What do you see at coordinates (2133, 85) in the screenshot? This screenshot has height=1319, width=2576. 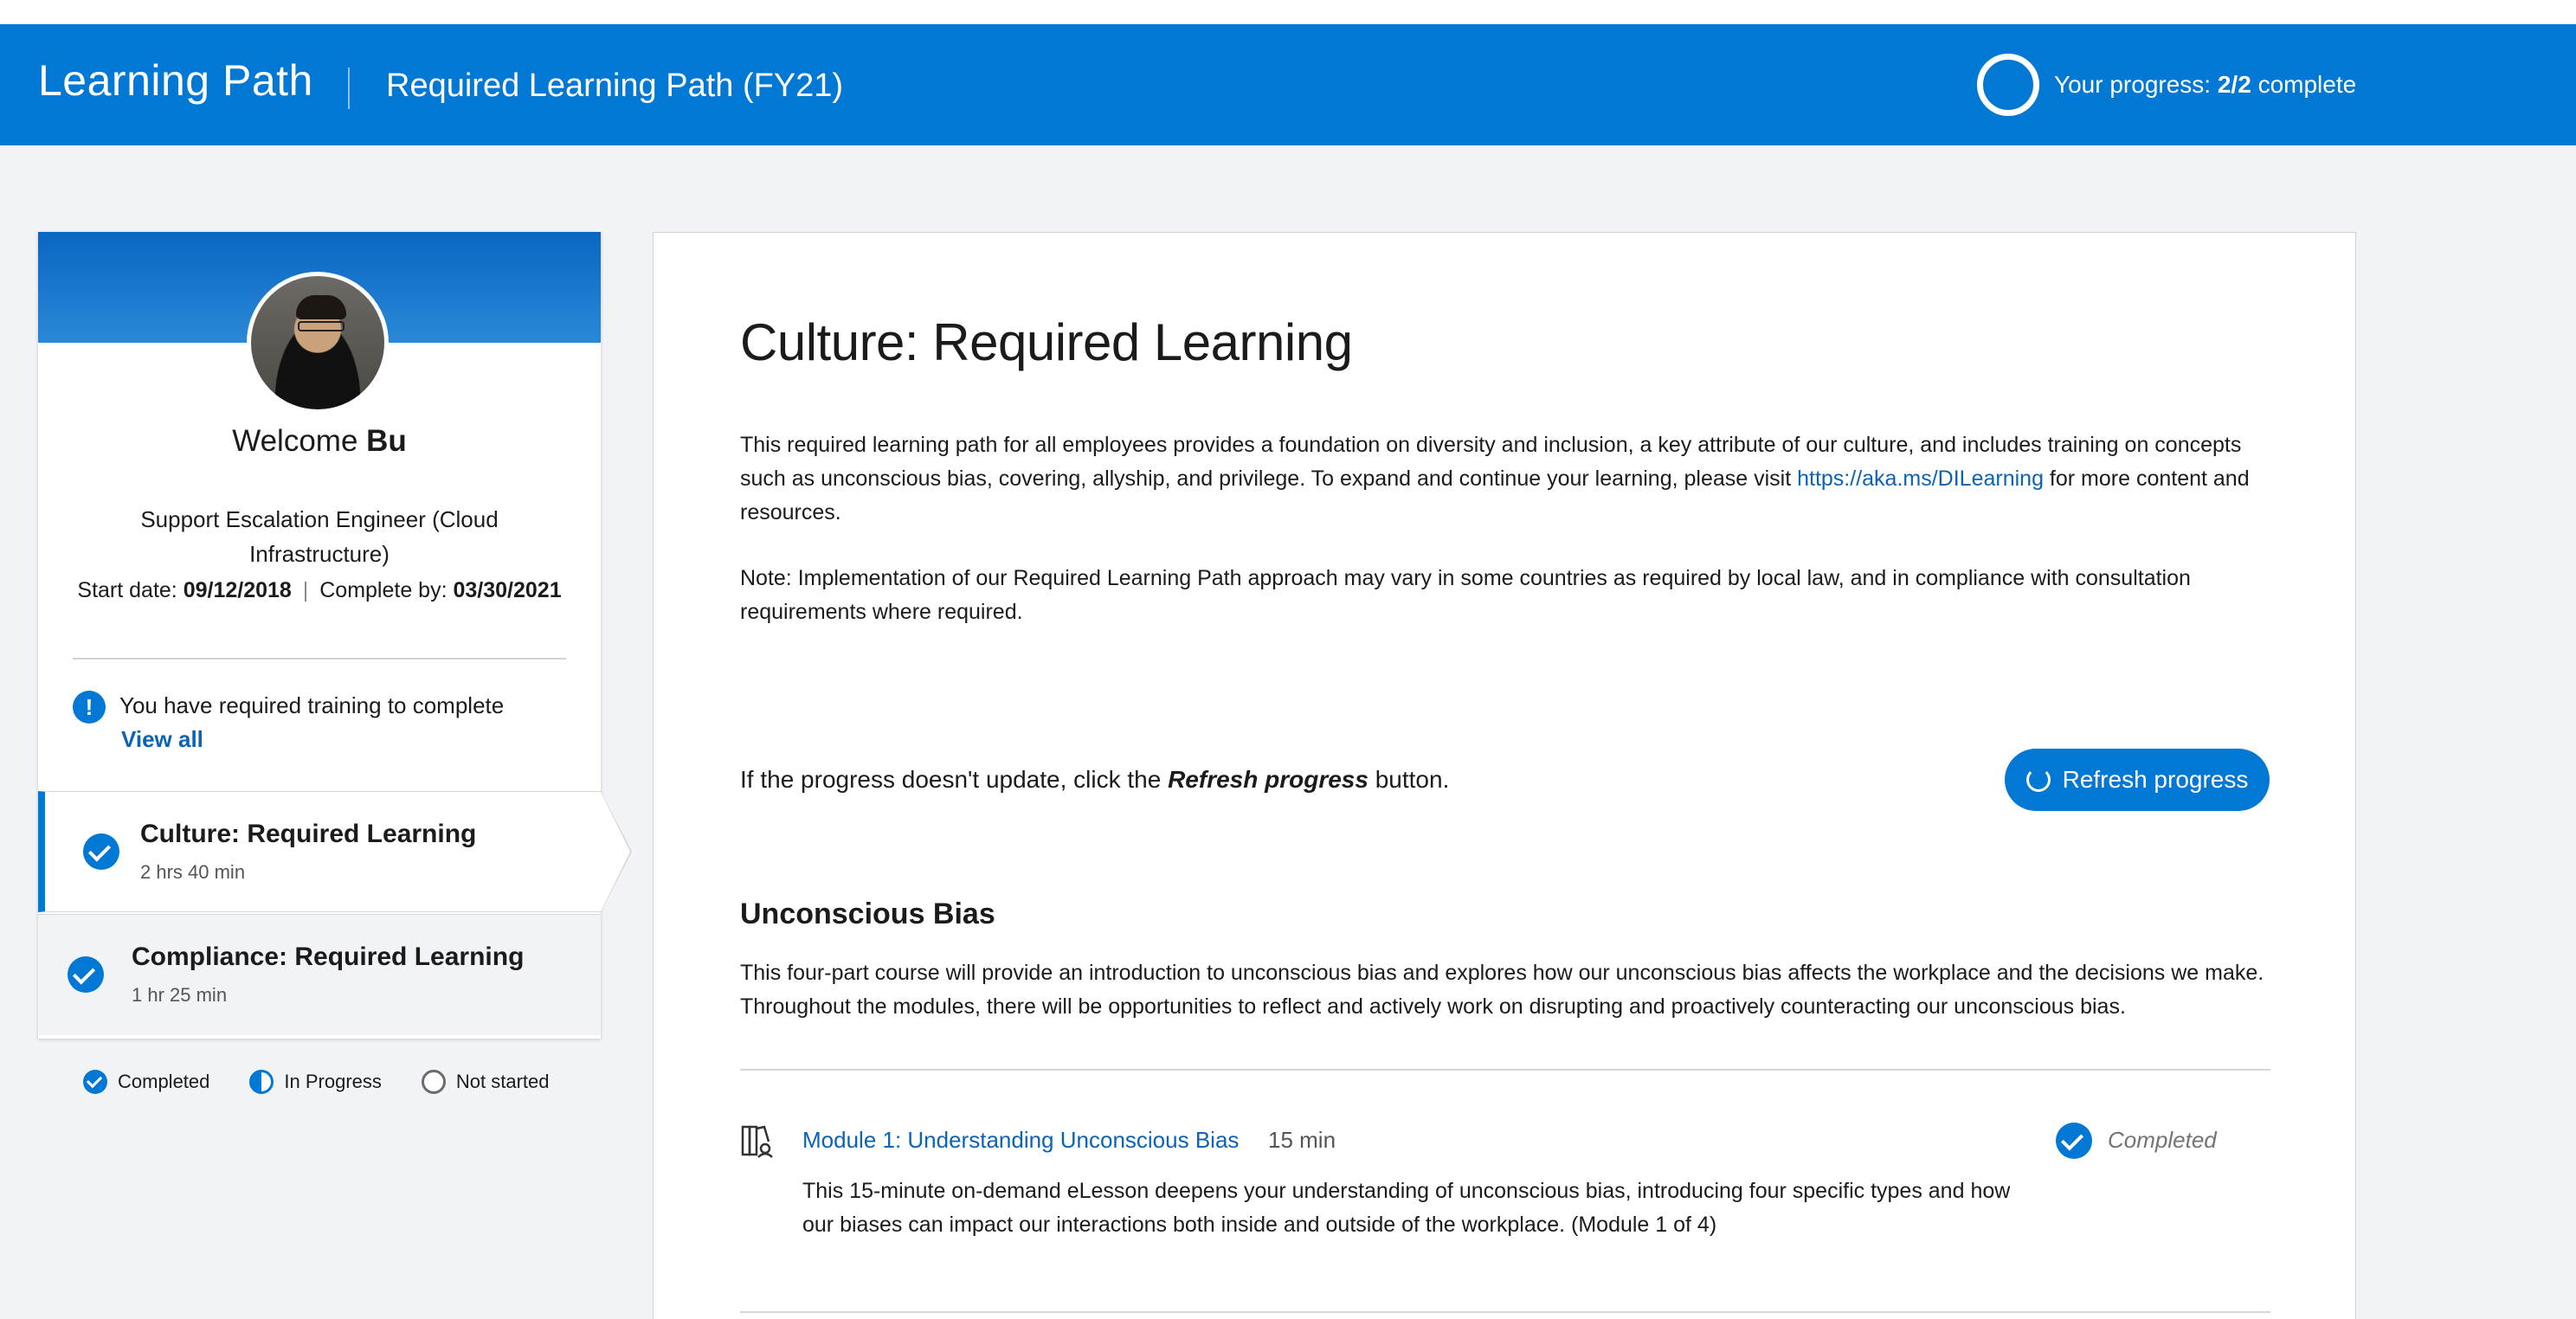 I see `progress-label: Your progress:` at bounding box center [2133, 85].